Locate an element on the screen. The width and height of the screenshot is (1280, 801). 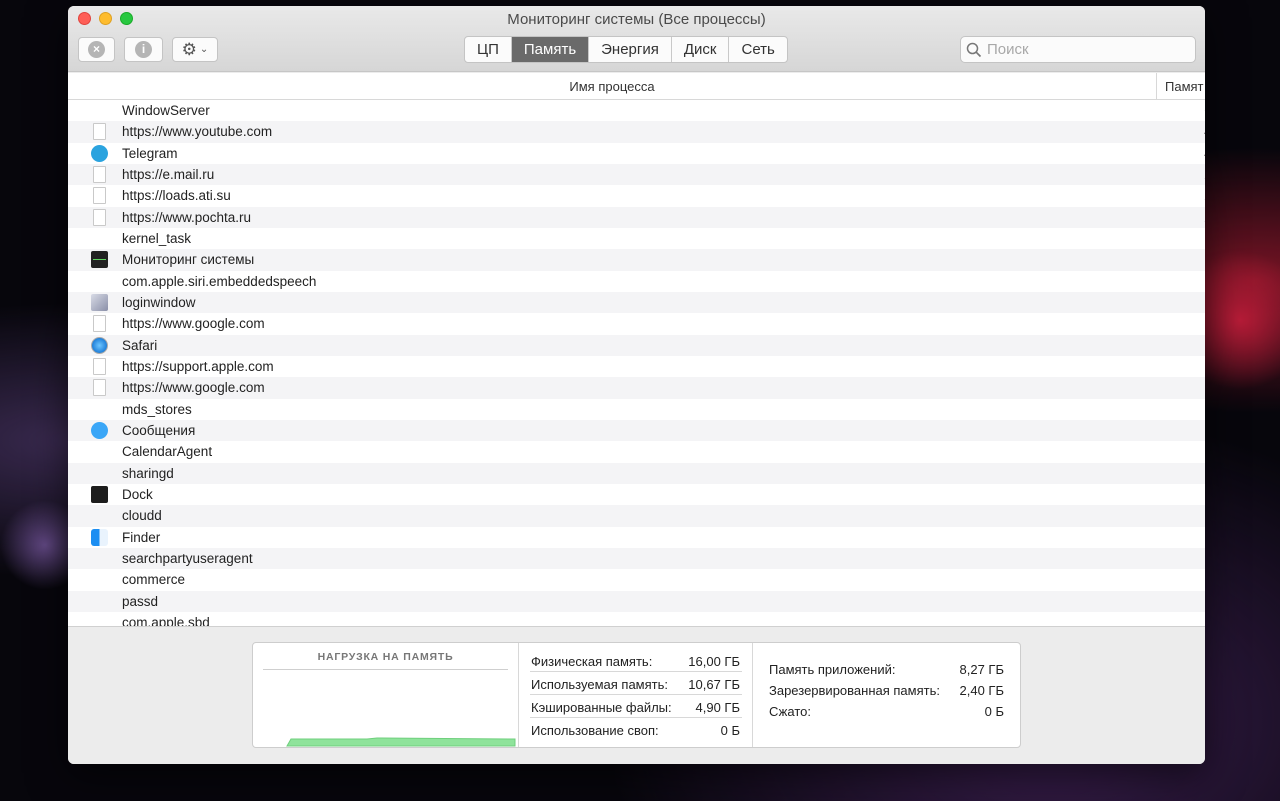
process-memory: 76,8 is located at coordinates (1191, 366).